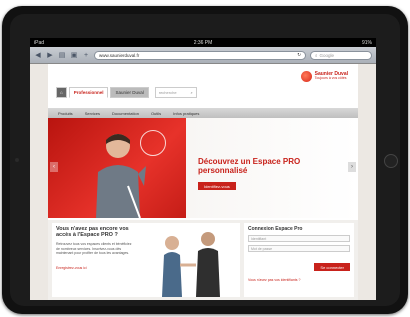  I want to click on forward-icon: ▶, so click(50, 55).